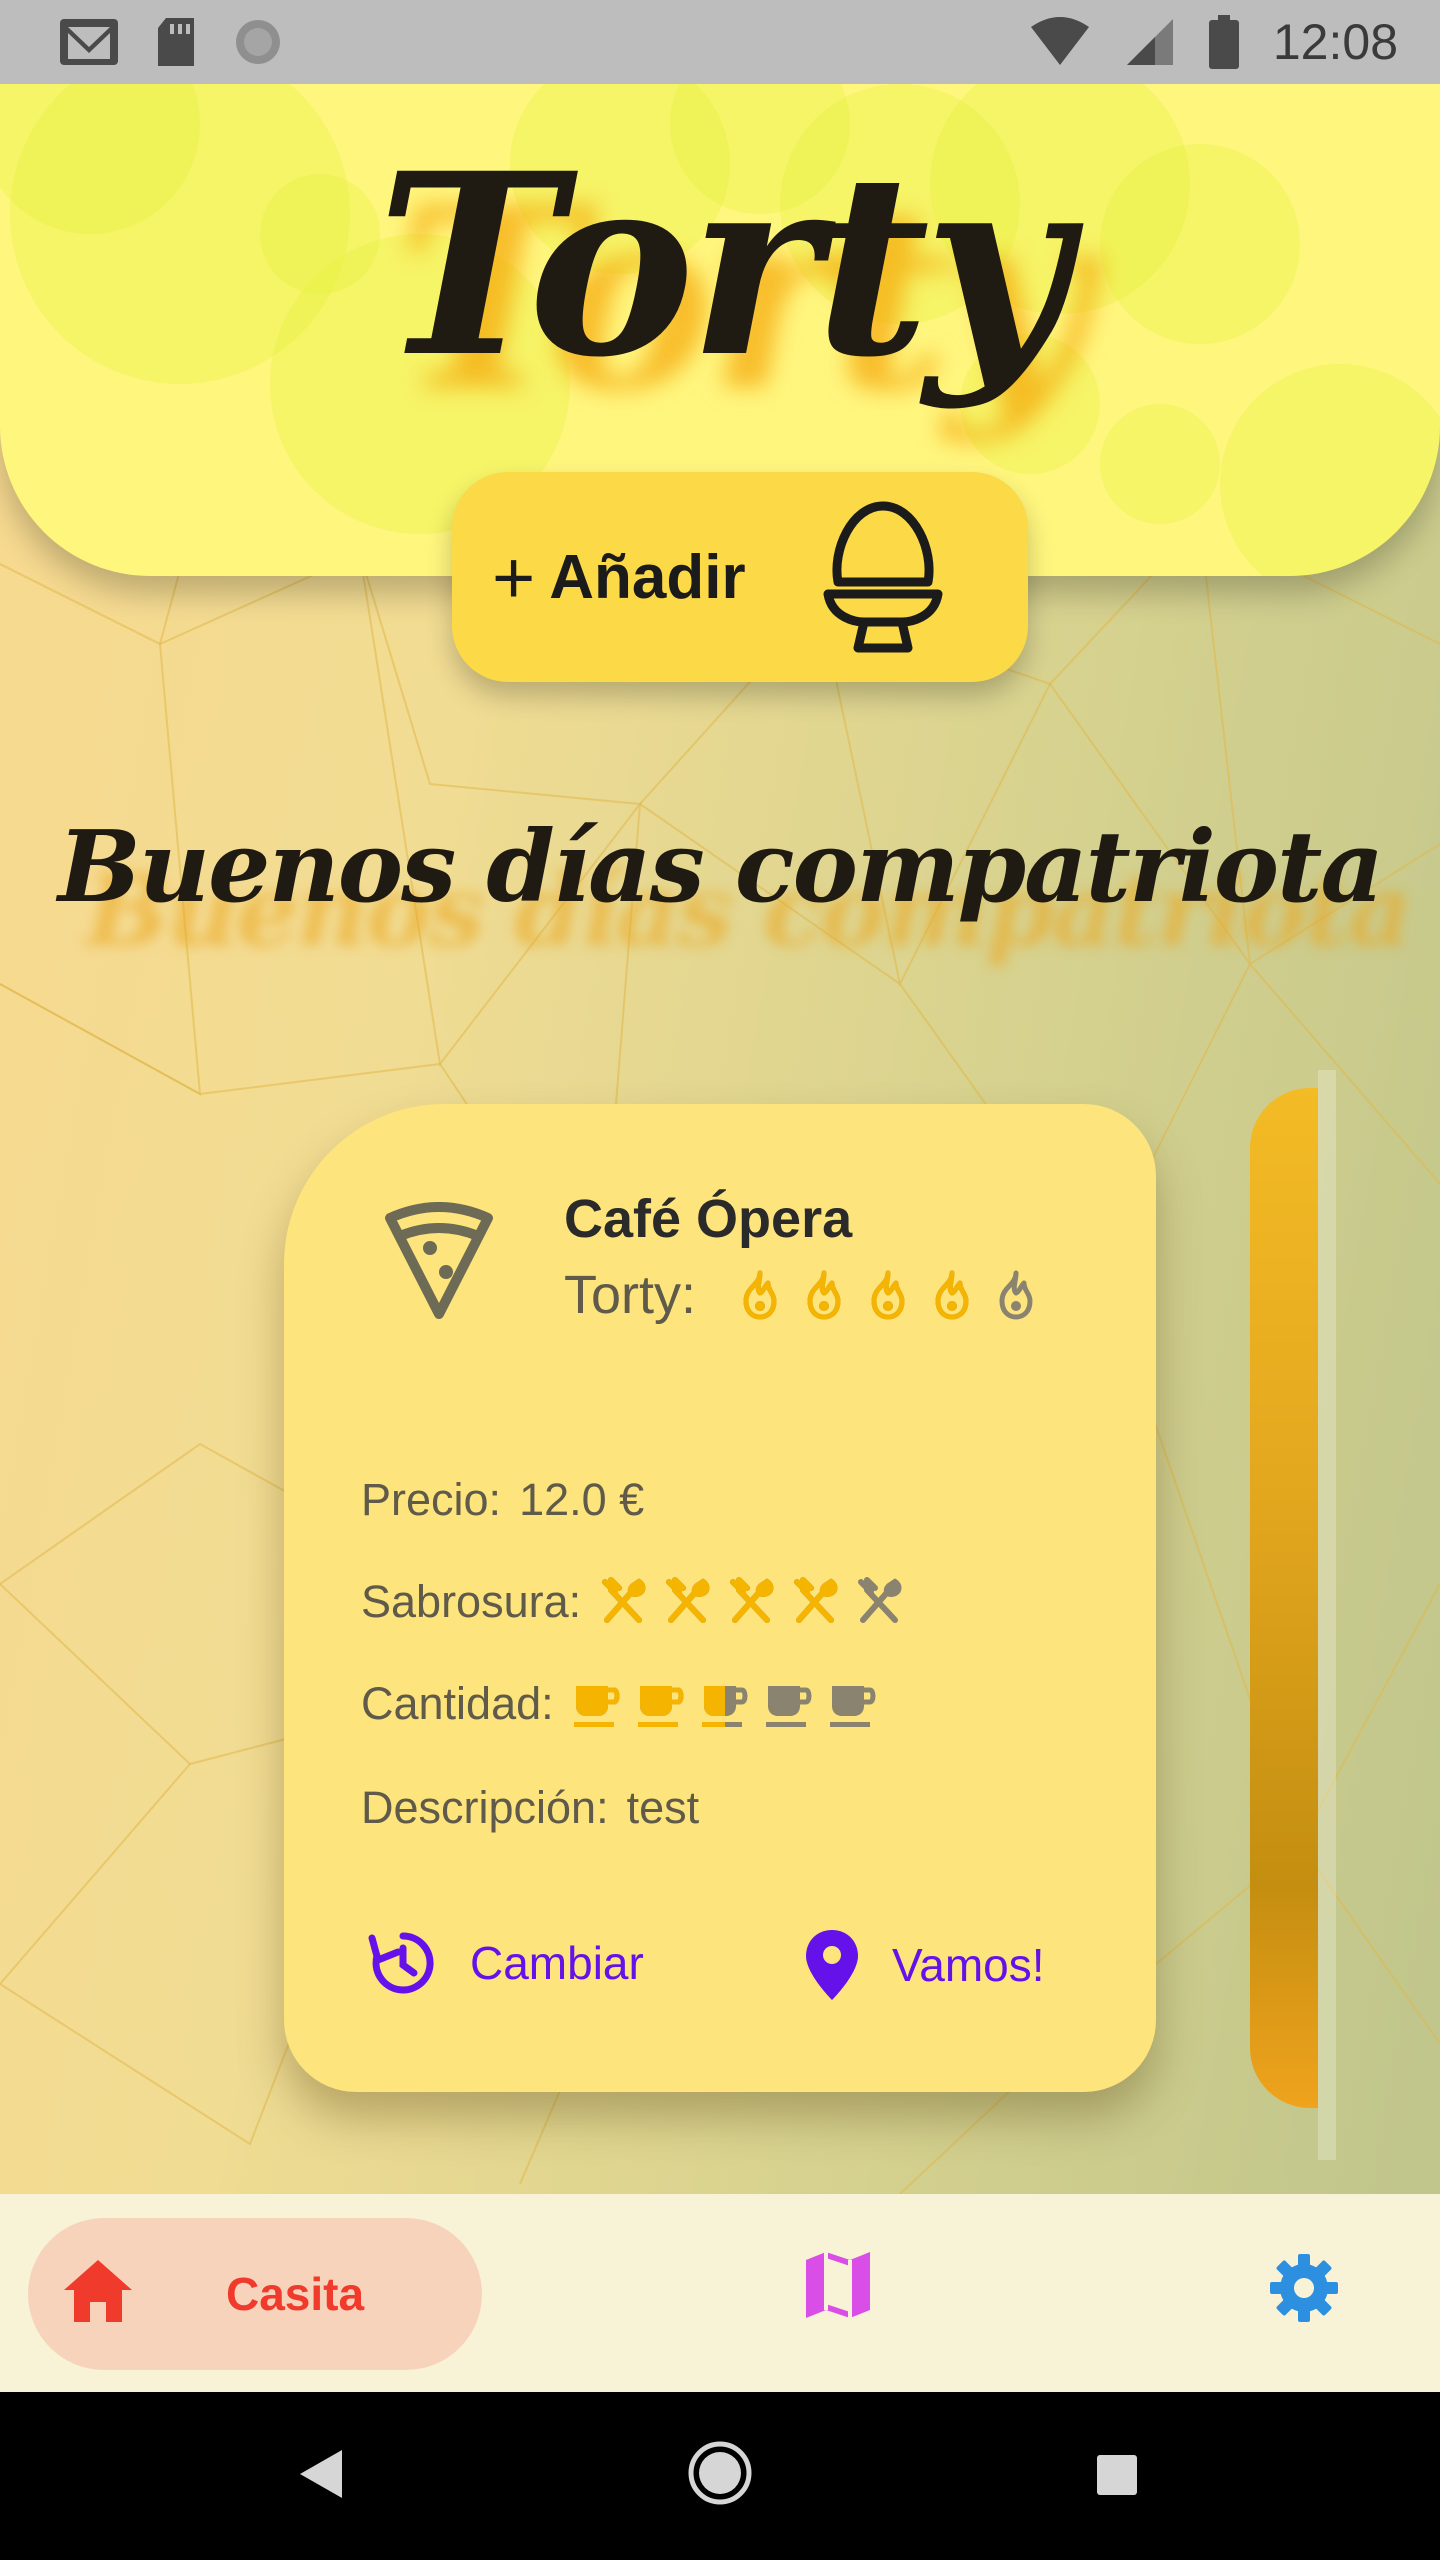 This screenshot has height=2560, width=1440. I want to click on status-time: 12:08, so click(1335, 42).